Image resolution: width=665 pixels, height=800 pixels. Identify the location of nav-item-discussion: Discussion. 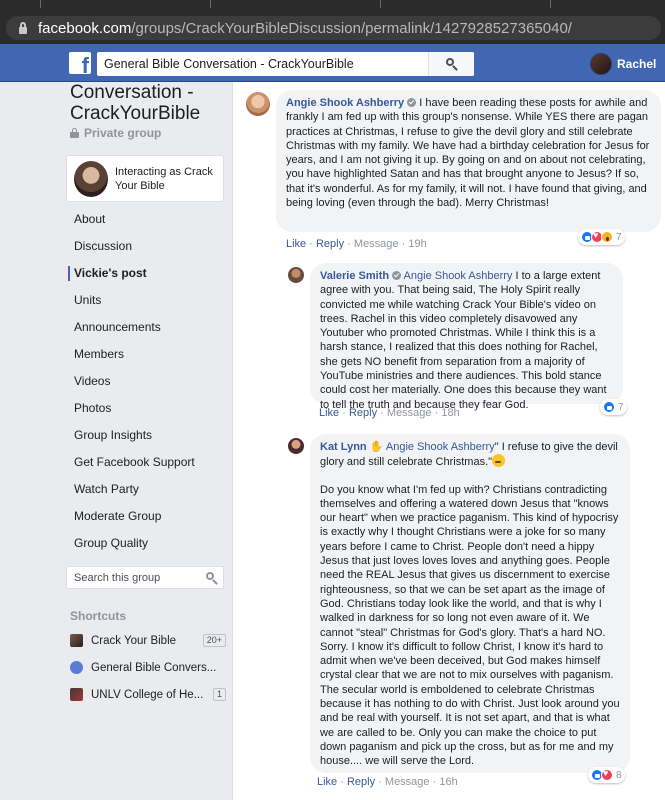
(146, 246).